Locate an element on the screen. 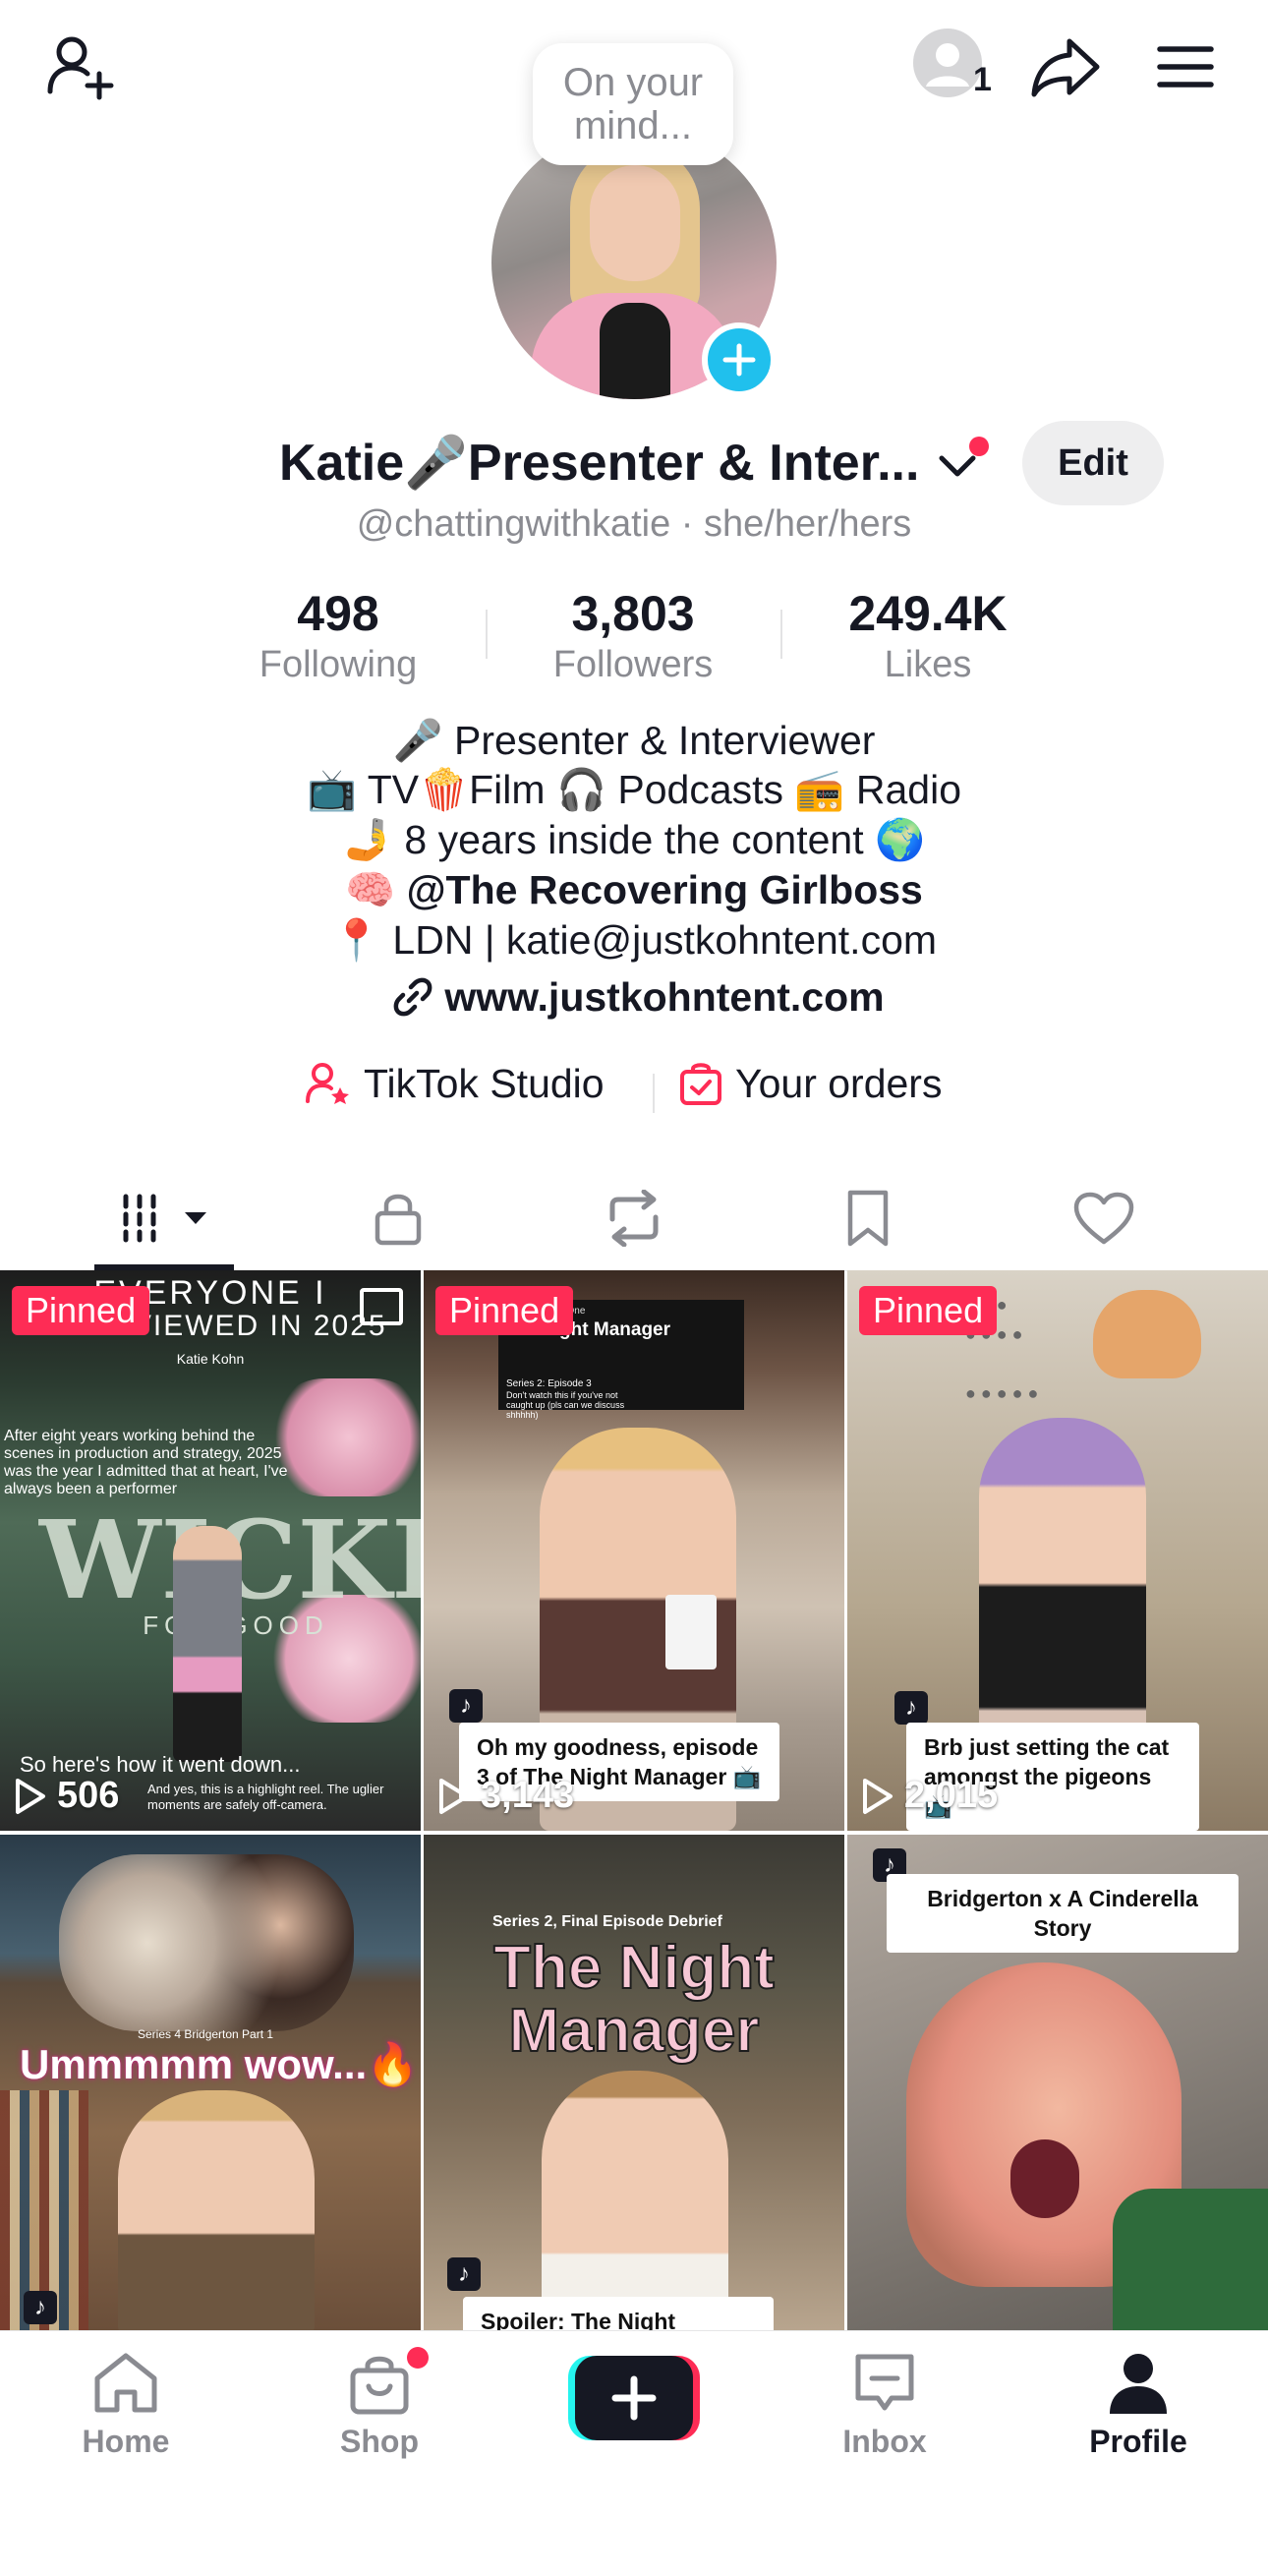  link-icon is located at coordinates (413, 997).